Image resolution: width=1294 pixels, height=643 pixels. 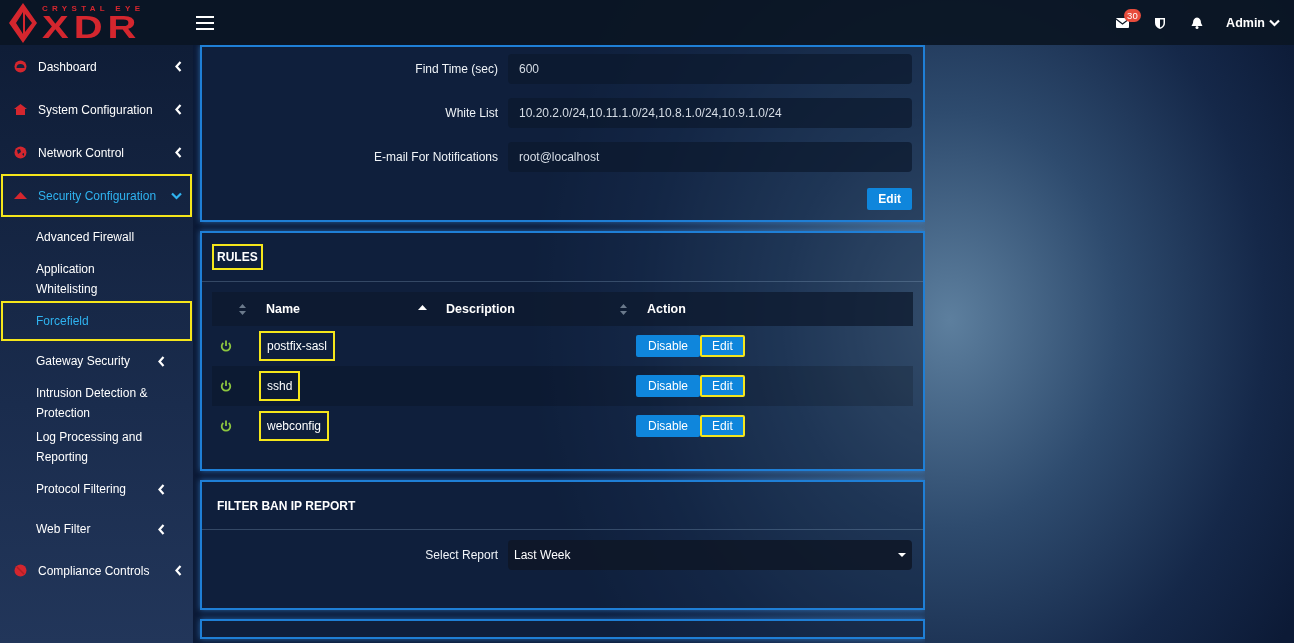 What do you see at coordinates (666, 309) in the screenshot?
I see `column-header: Action` at bounding box center [666, 309].